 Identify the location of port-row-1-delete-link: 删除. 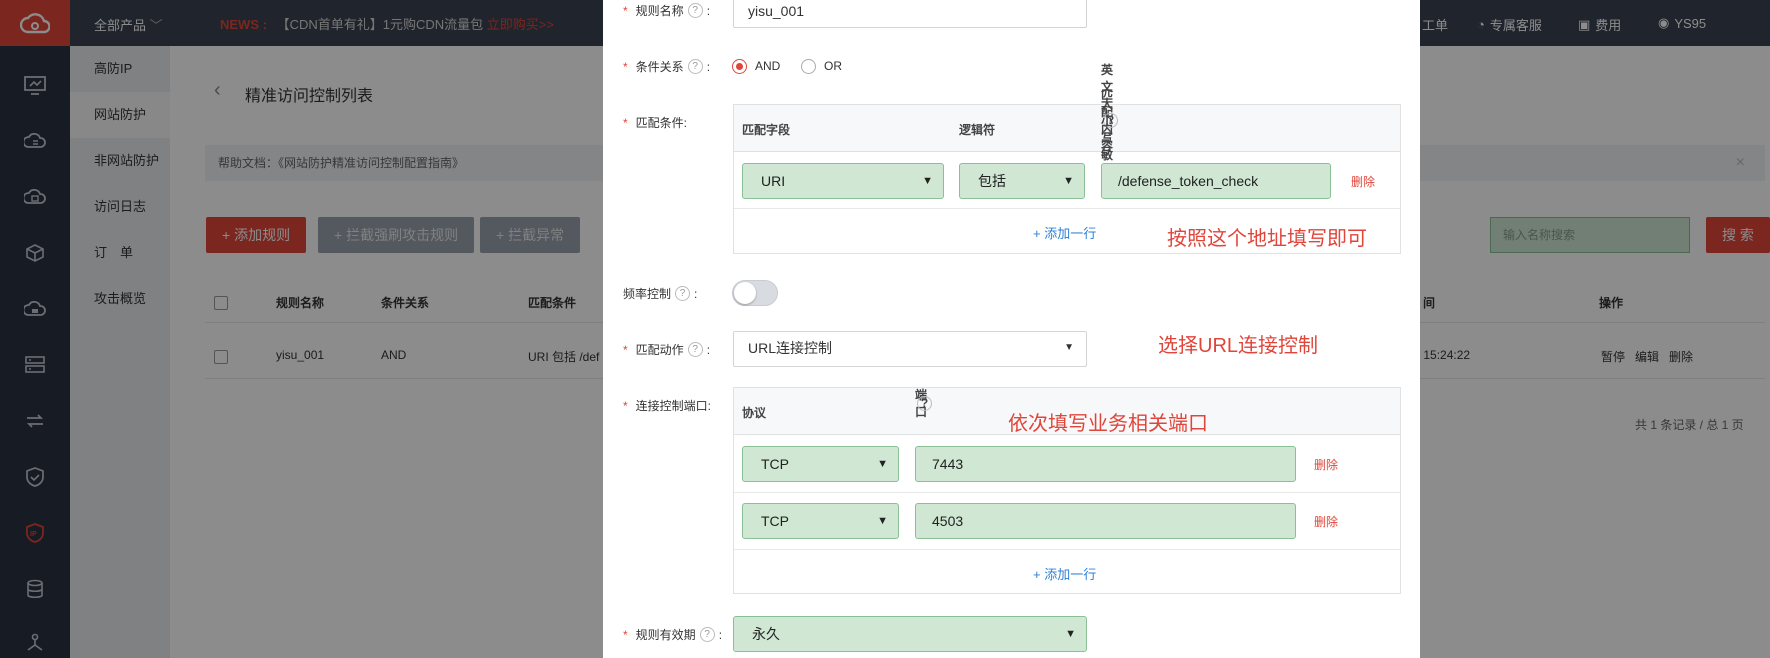
(1326, 464).